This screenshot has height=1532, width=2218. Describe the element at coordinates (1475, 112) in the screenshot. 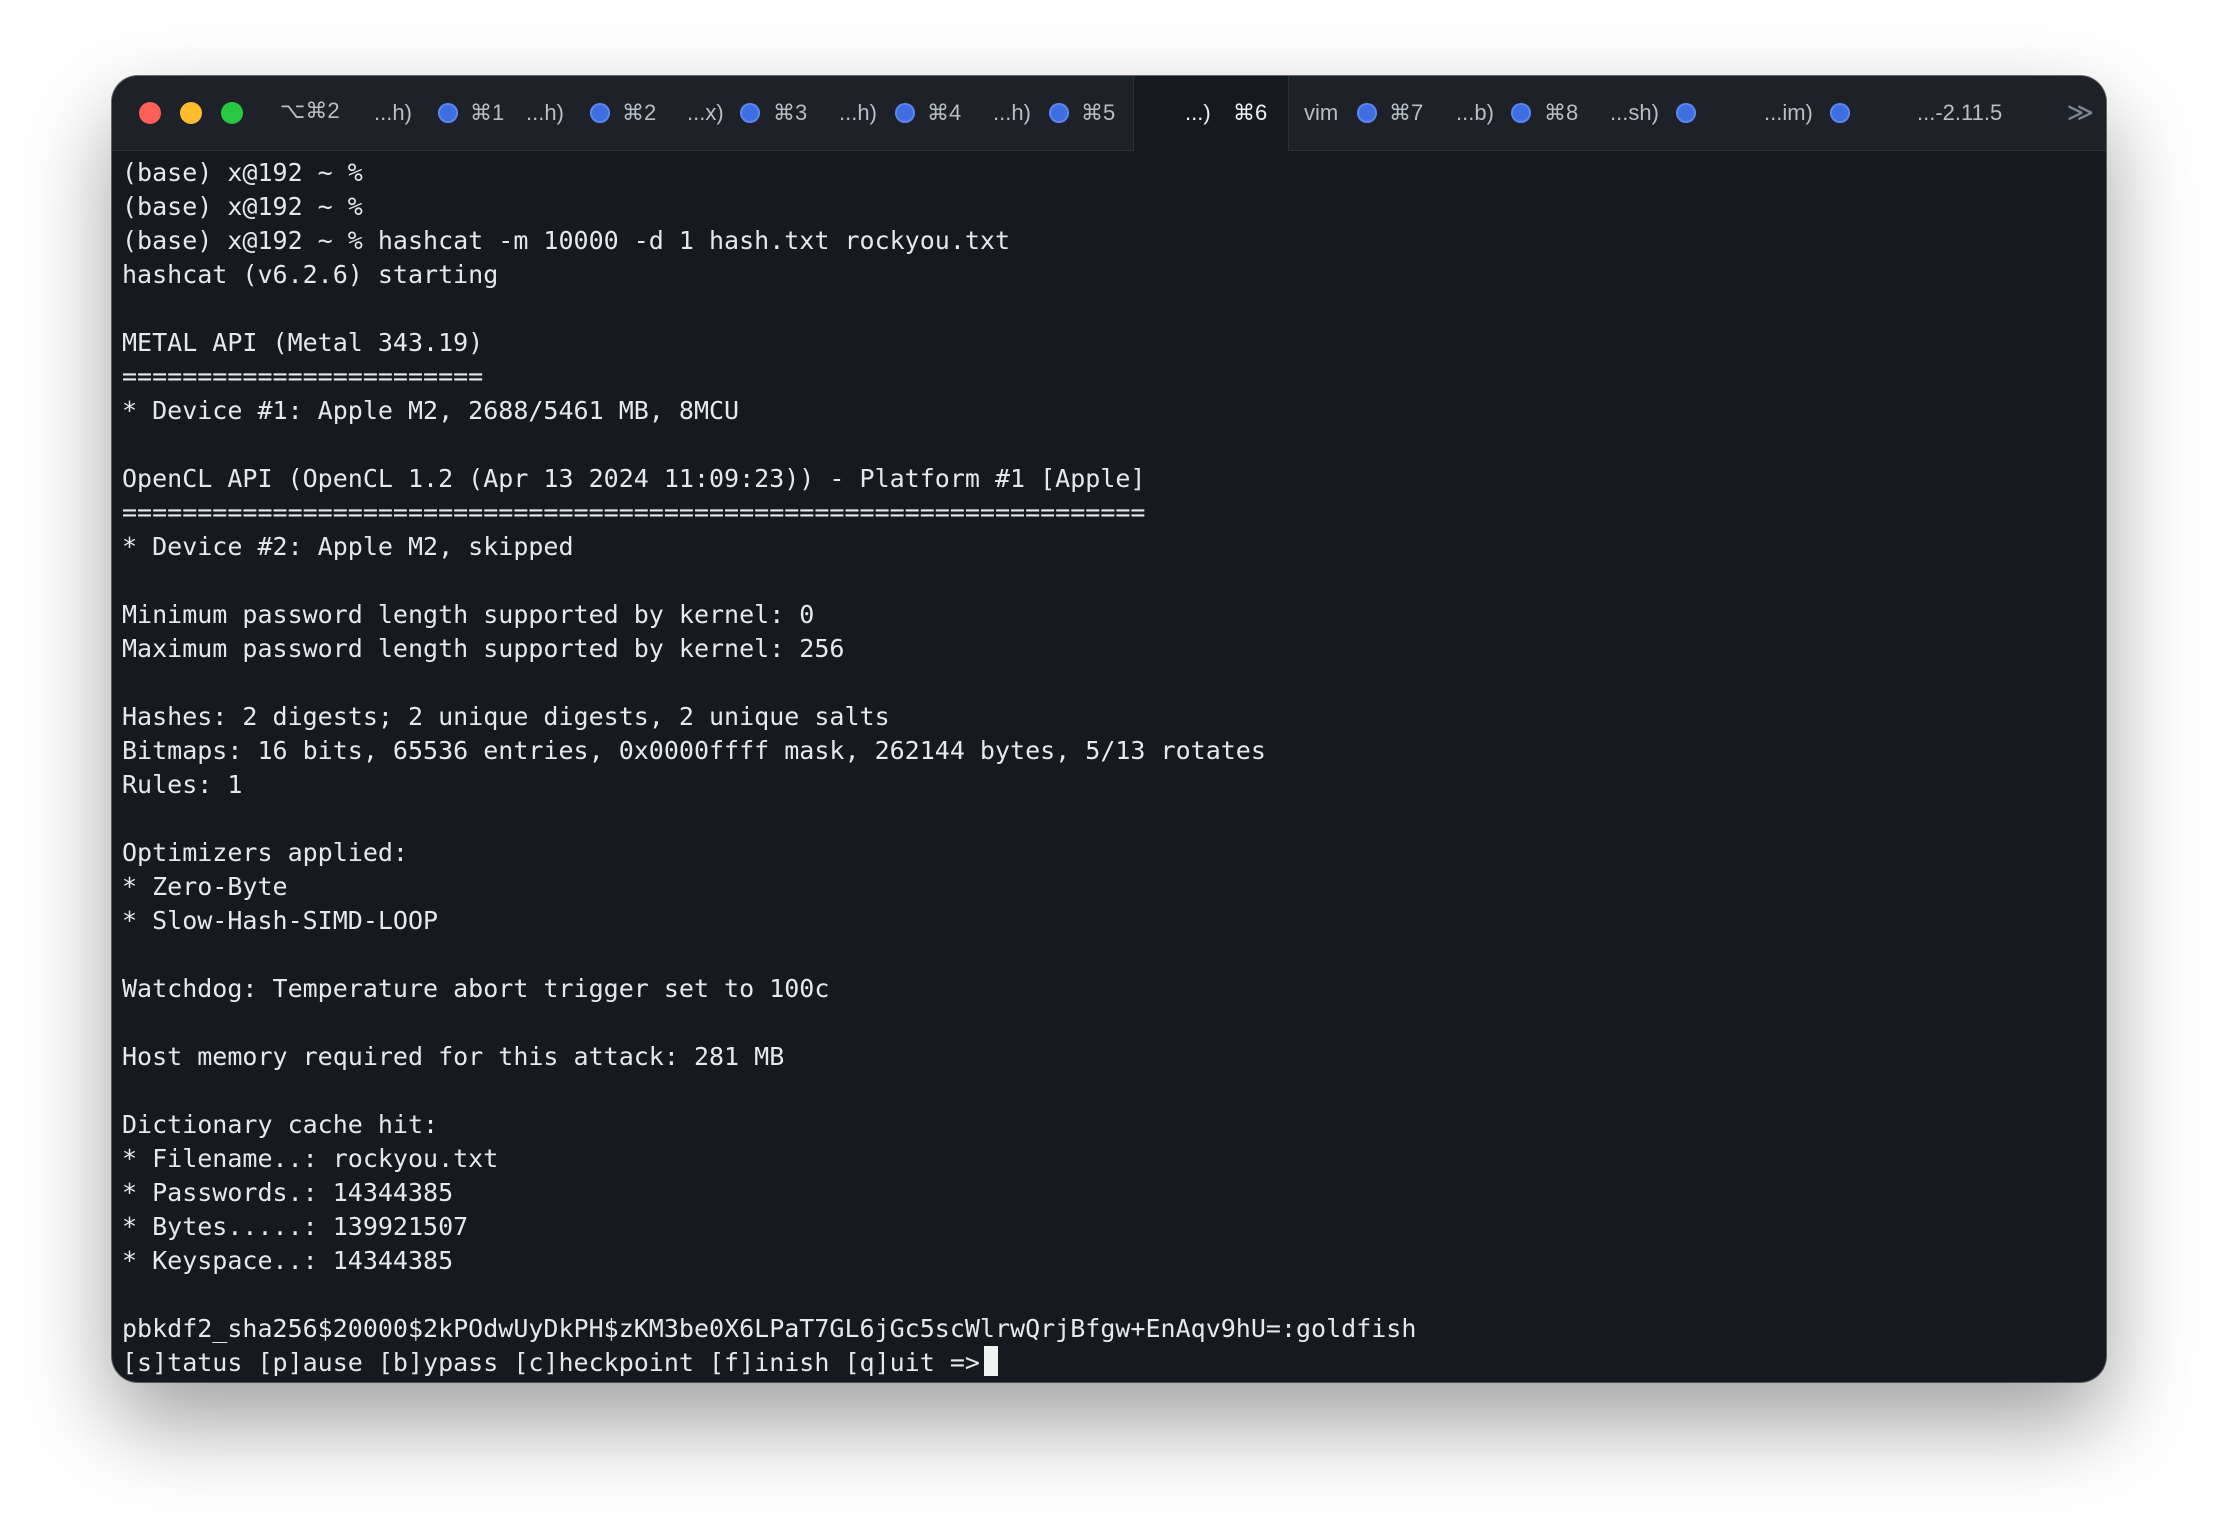

I see `tab-label: ...b)` at that location.